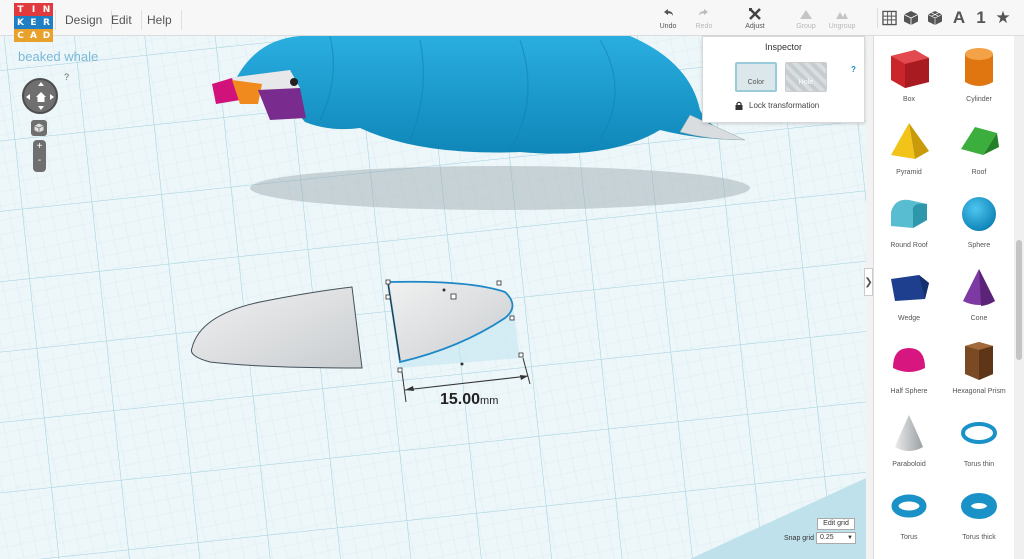 This screenshot has width=1024, height=559. I want to click on cube-outline-icon, so click(935, 18).